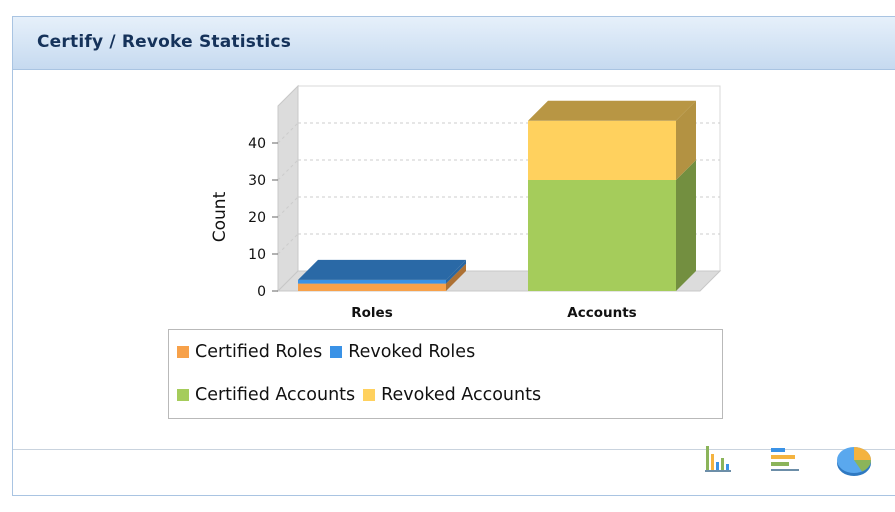 This screenshot has height=512, width=895. Describe the element at coordinates (288, 188) in the screenshot. I see `chart-left-wall` at that location.